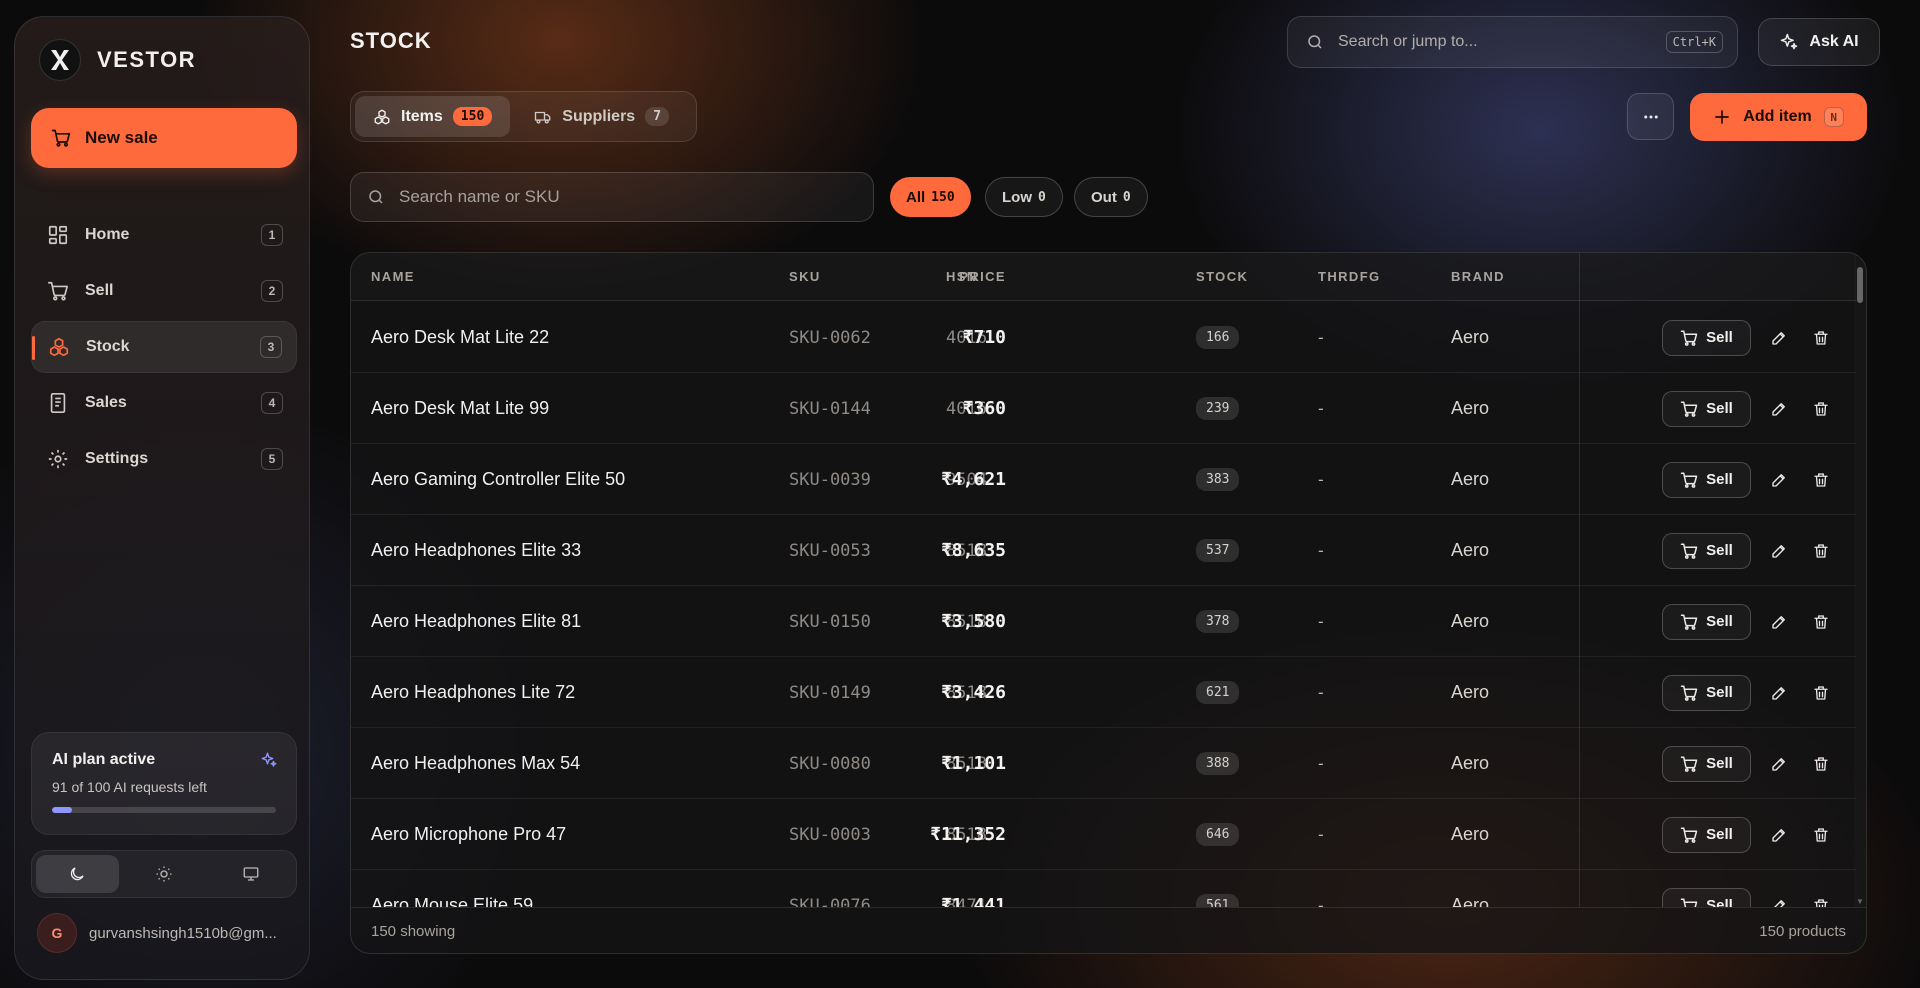  Describe the element at coordinates (269, 760) in the screenshot. I see `sparkle-icon` at that location.